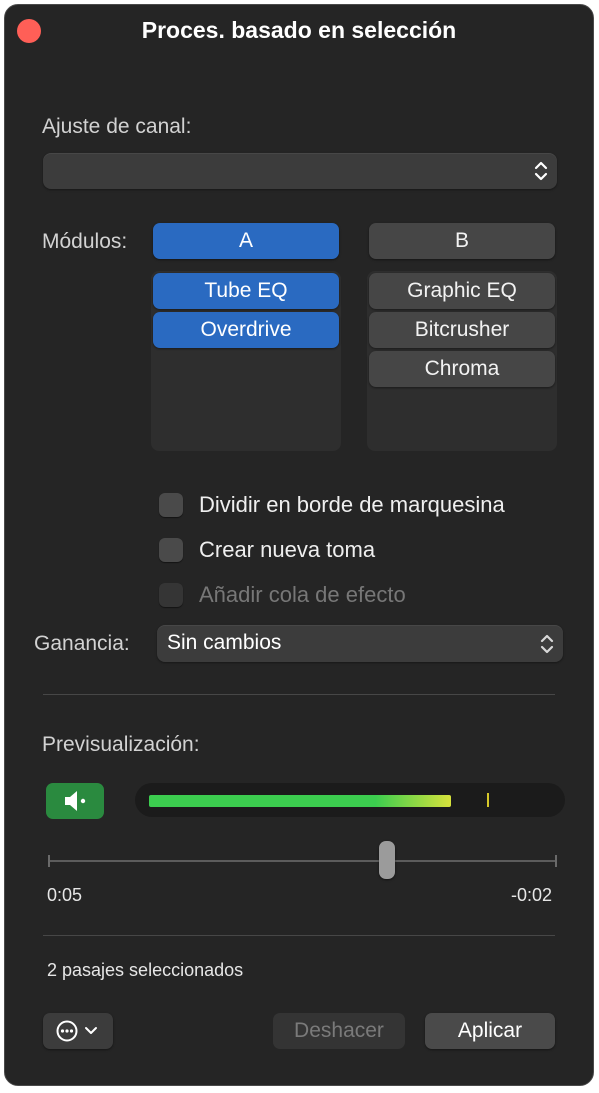  I want to click on channel-strip-popup, so click(300, 171).